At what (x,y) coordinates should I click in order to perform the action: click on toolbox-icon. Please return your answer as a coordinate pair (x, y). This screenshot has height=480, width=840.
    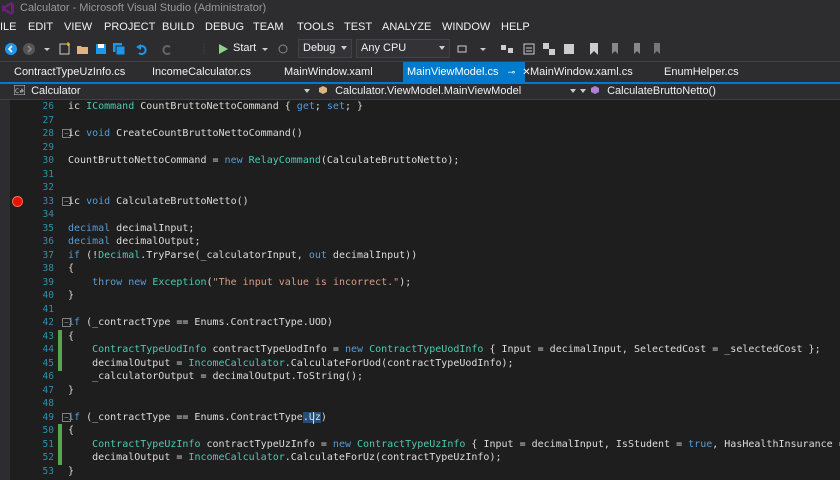
    Looking at the image, I should click on (569, 49).